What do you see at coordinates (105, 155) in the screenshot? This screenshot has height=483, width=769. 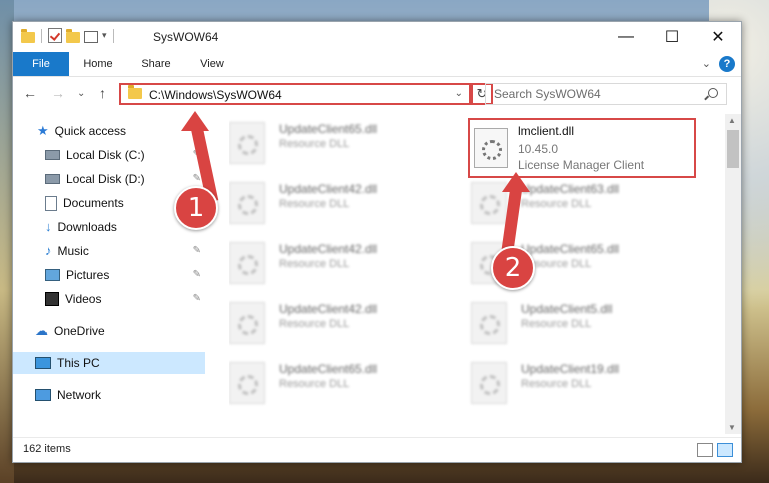 I see `sidebar-item-label: Local Disk (C:)` at bounding box center [105, 155].